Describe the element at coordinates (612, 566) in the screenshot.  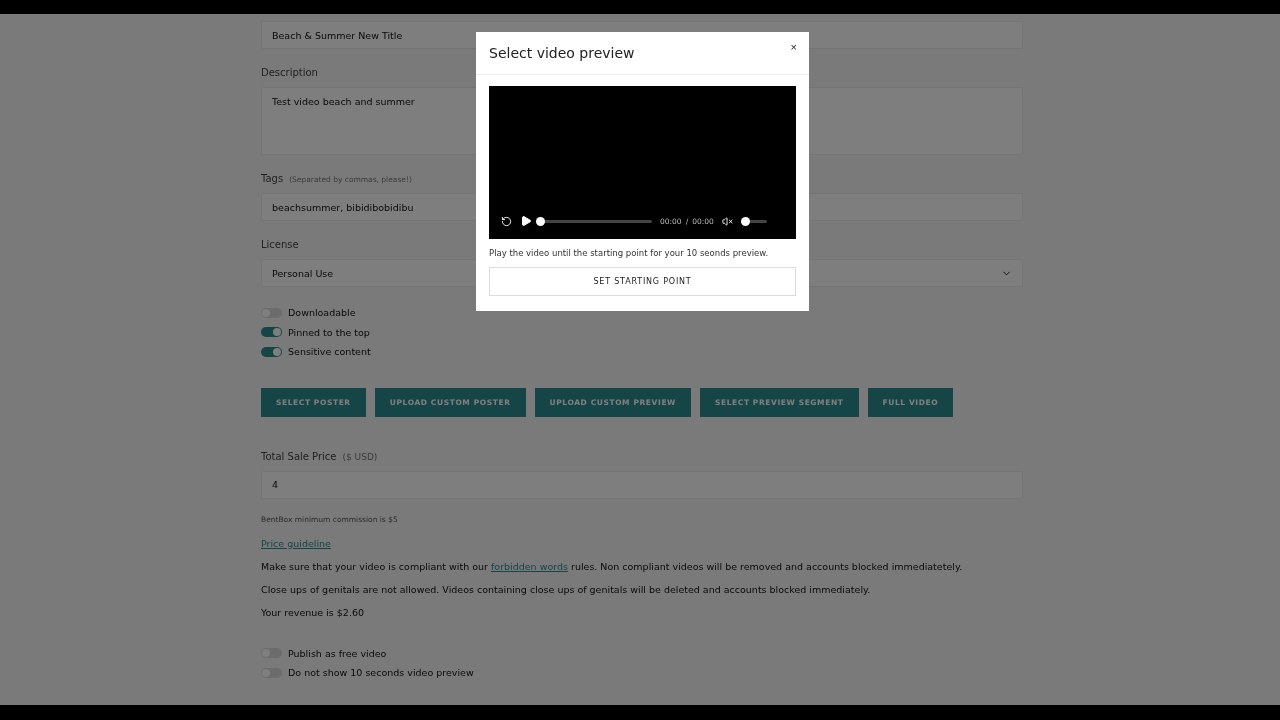
I see `notice-text: Make sure that your video is compliant with our forbidden words rules. Non compliant videos will be removed and accounts blocked immediatetely.` at that location.